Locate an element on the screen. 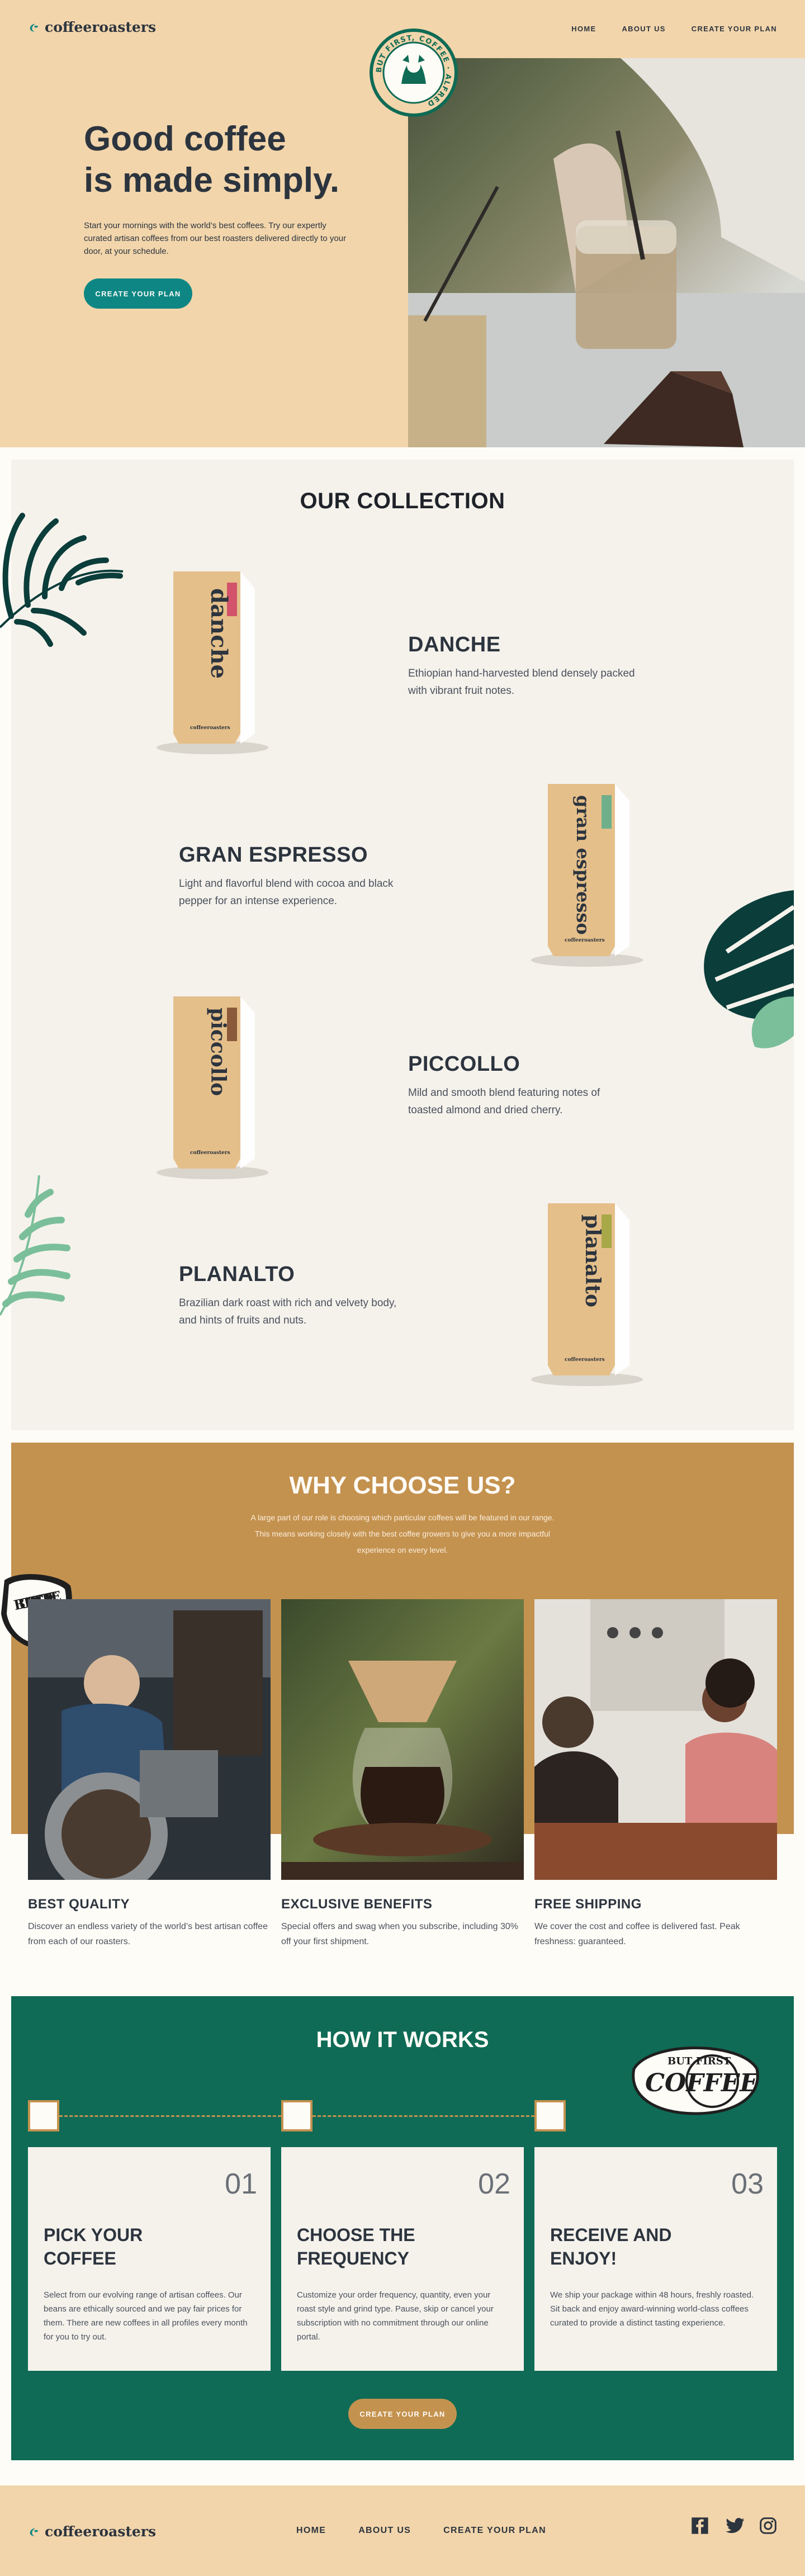  palm-leaf-light-icon is located at coordinates (35, 1245).